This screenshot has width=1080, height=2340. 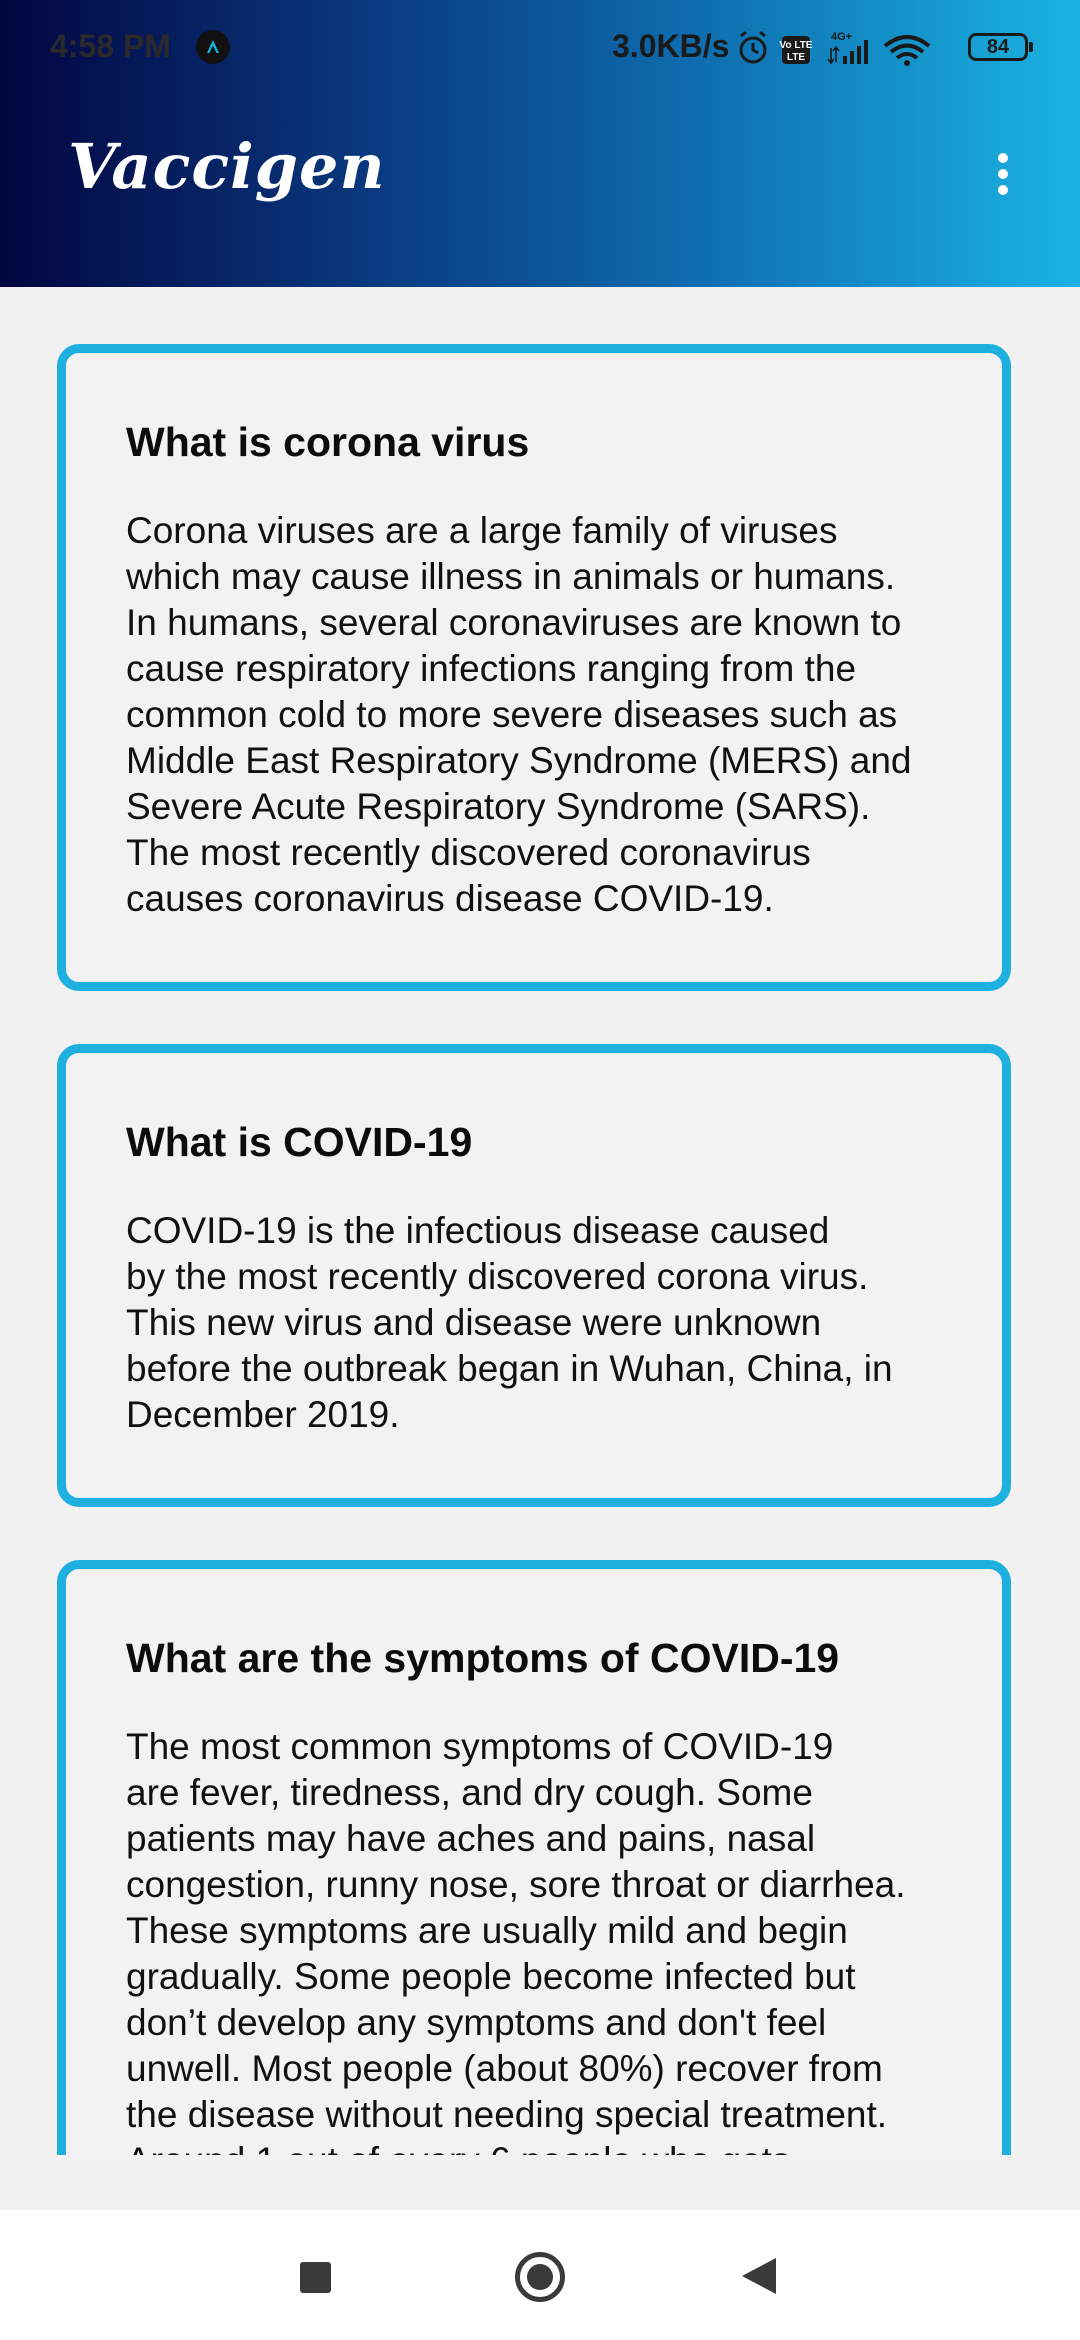 I want to click on body-line: This new virus and disease were unknown, so click(x=474, y=1322).